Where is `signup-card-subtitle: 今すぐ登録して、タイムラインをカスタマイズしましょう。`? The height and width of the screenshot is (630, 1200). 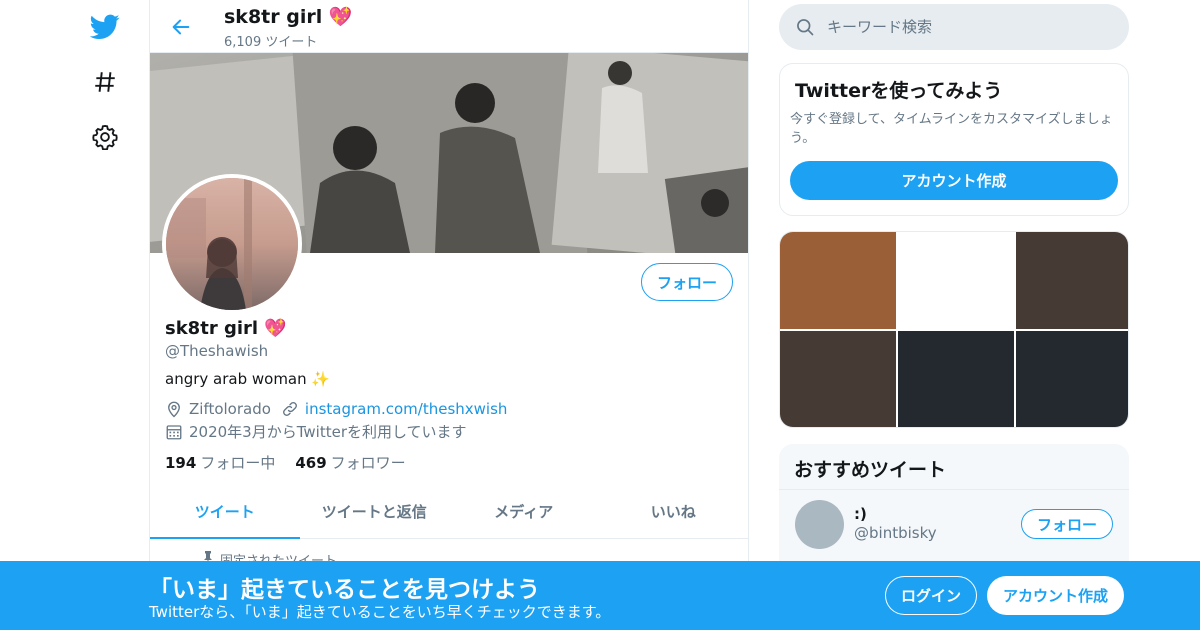
signup-card-subtitle: 今すぐ登録して、タイムラインをカスタマイズしましょう。 is located at coordinates (951, 129).